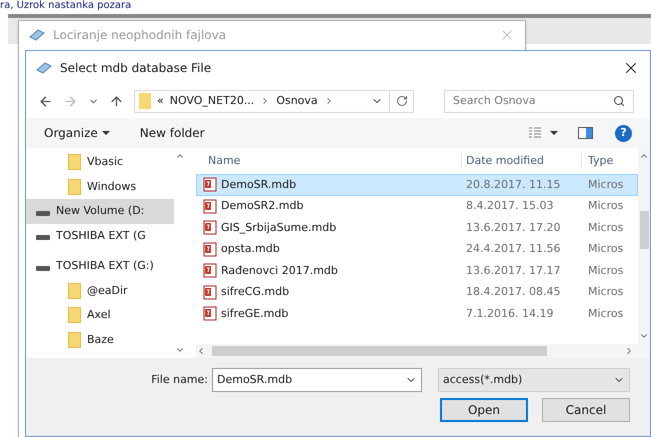  Describe the element at coordinates (509, 206) in the screenshot. I see `date-cell-text: 8.4.2017. 15.03` at that location.